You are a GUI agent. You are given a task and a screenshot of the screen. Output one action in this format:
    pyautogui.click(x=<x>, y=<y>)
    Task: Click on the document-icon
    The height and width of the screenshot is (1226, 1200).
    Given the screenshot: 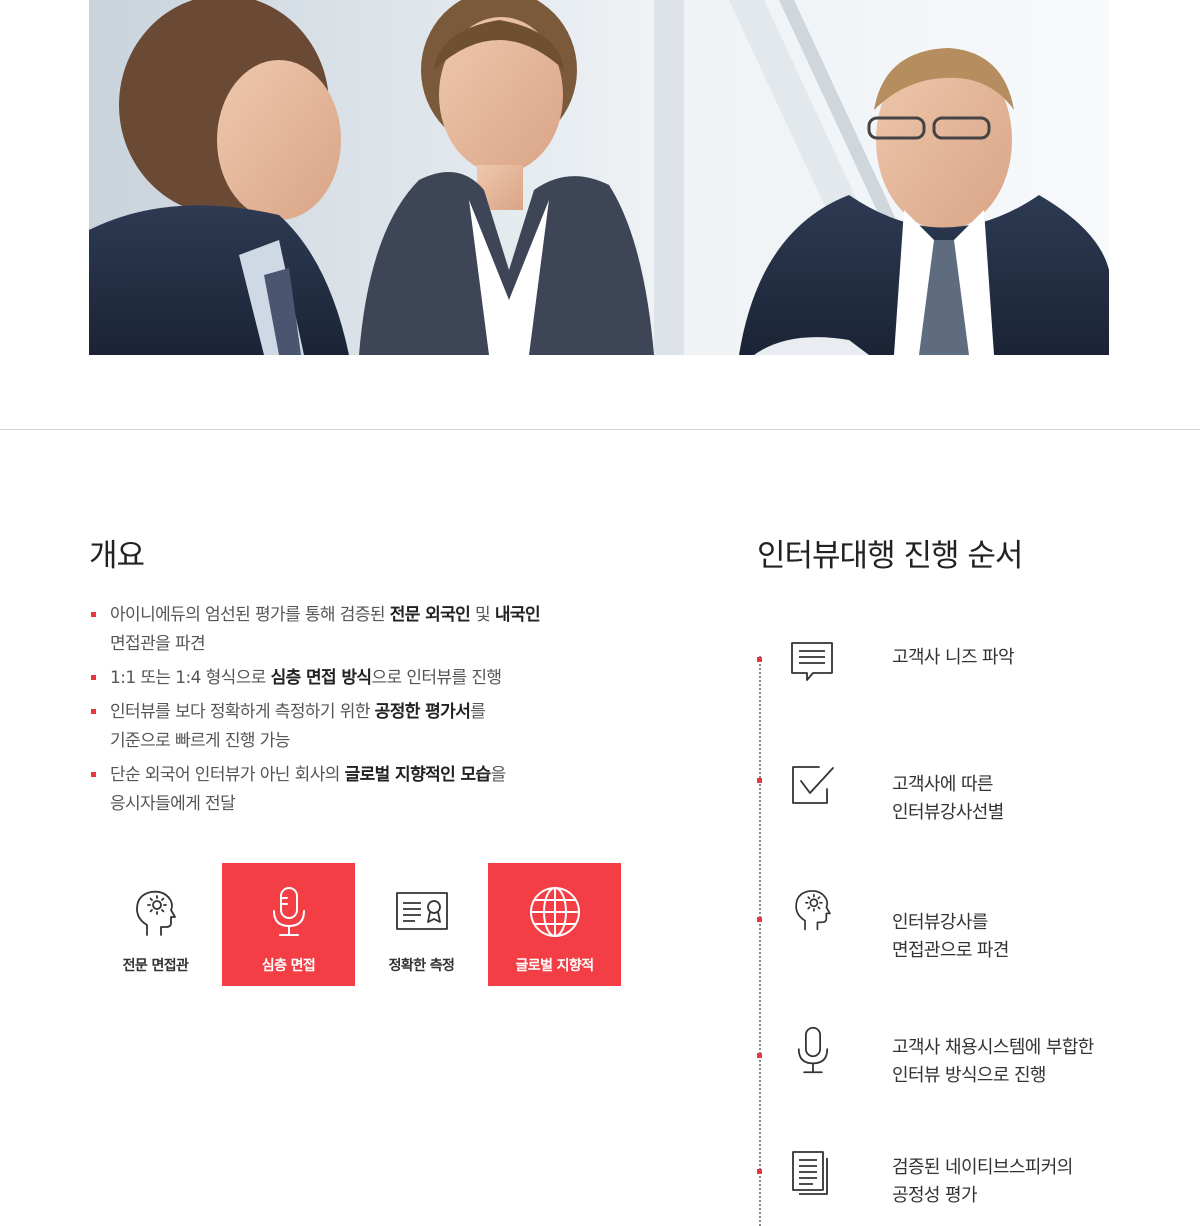 What is the action you would take?
    pyautogui.click(x=813, y=1174)
    